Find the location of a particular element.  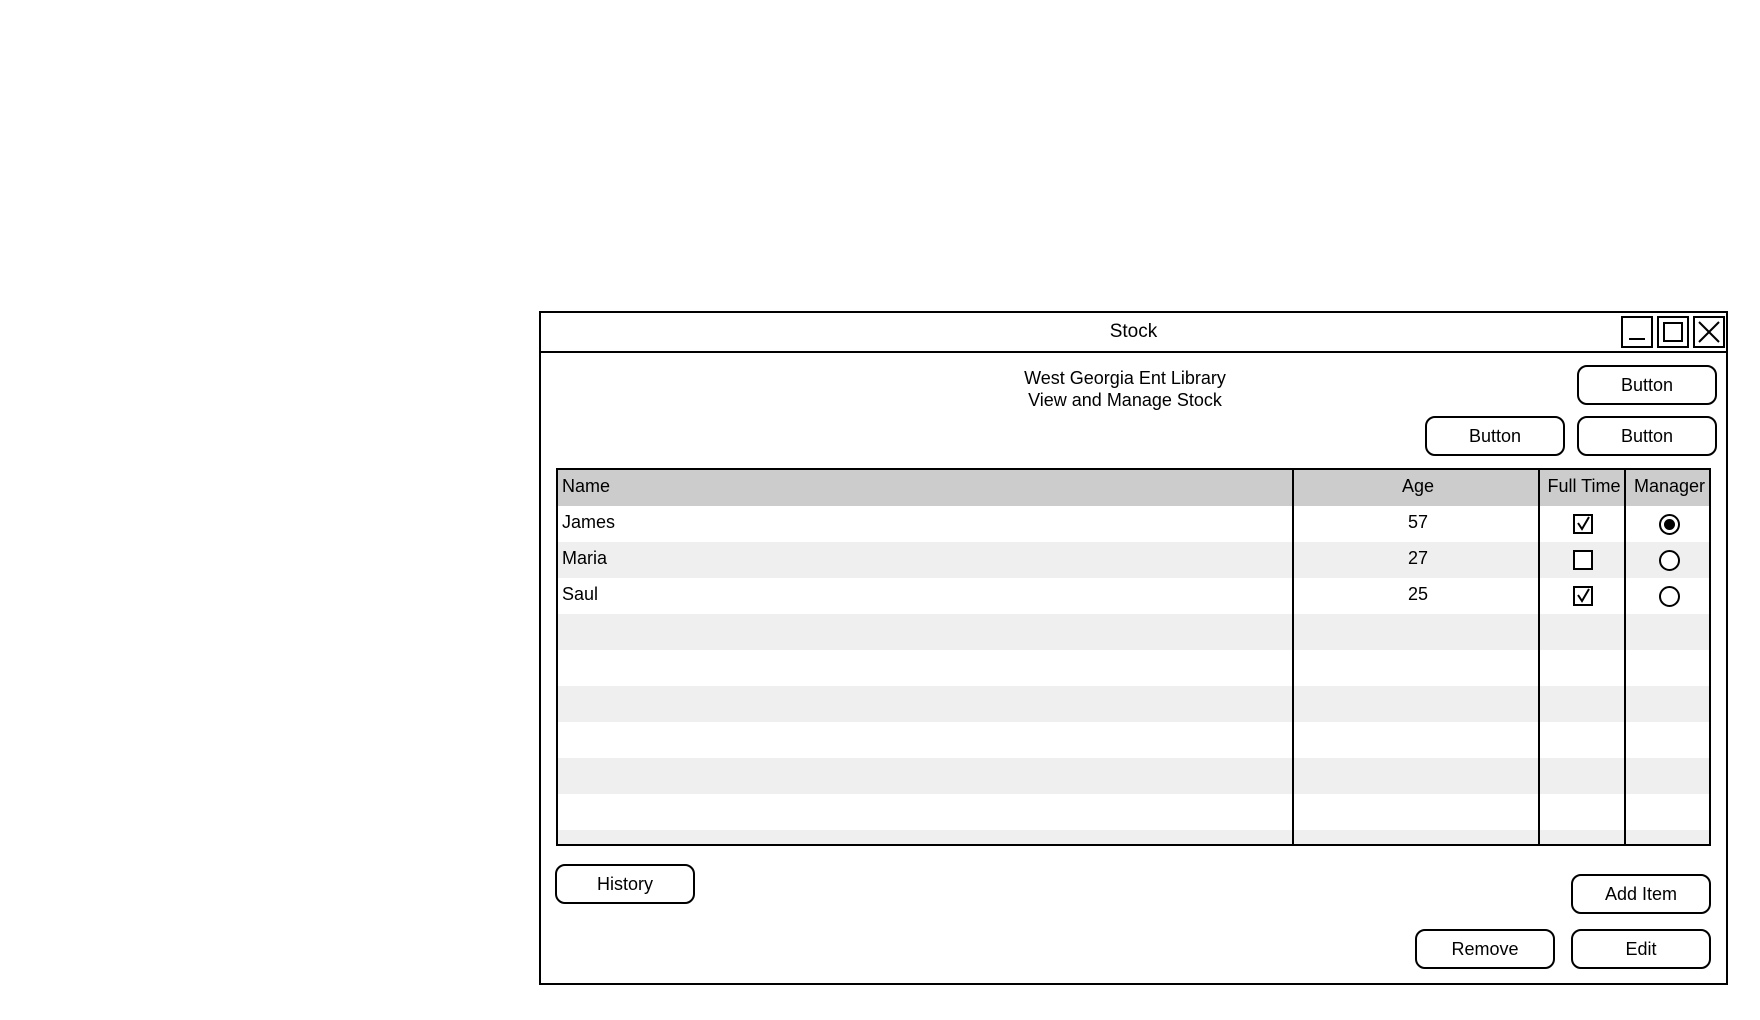

column-header-age: Age is located at coordinates (1418, 488).